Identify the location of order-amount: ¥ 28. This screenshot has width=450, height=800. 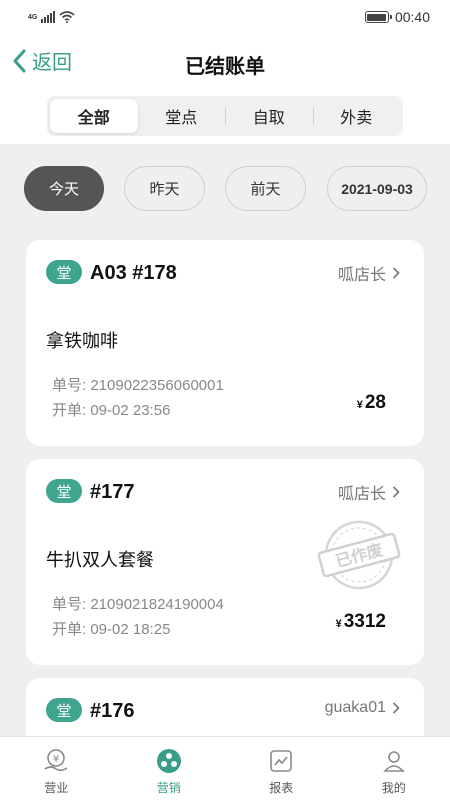
(371, 403).